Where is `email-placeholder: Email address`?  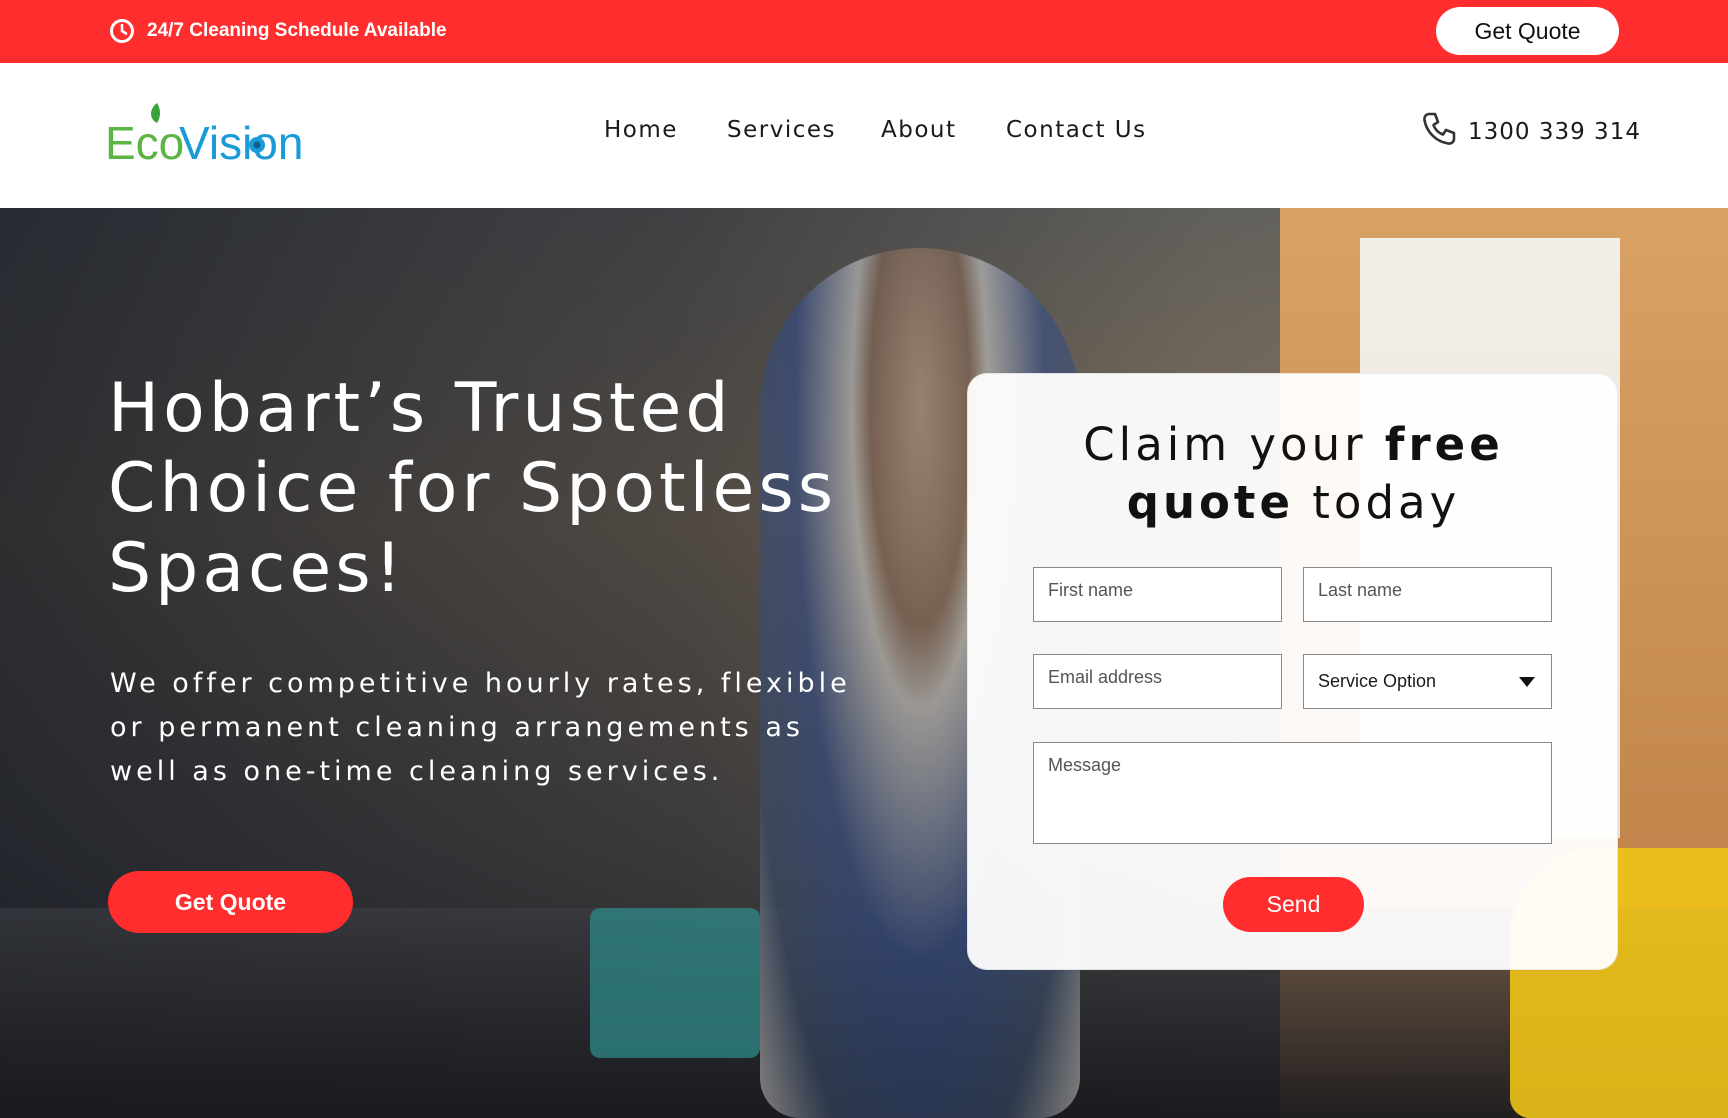
email-placeholder: Email address is located at coordinates (1105, 677).